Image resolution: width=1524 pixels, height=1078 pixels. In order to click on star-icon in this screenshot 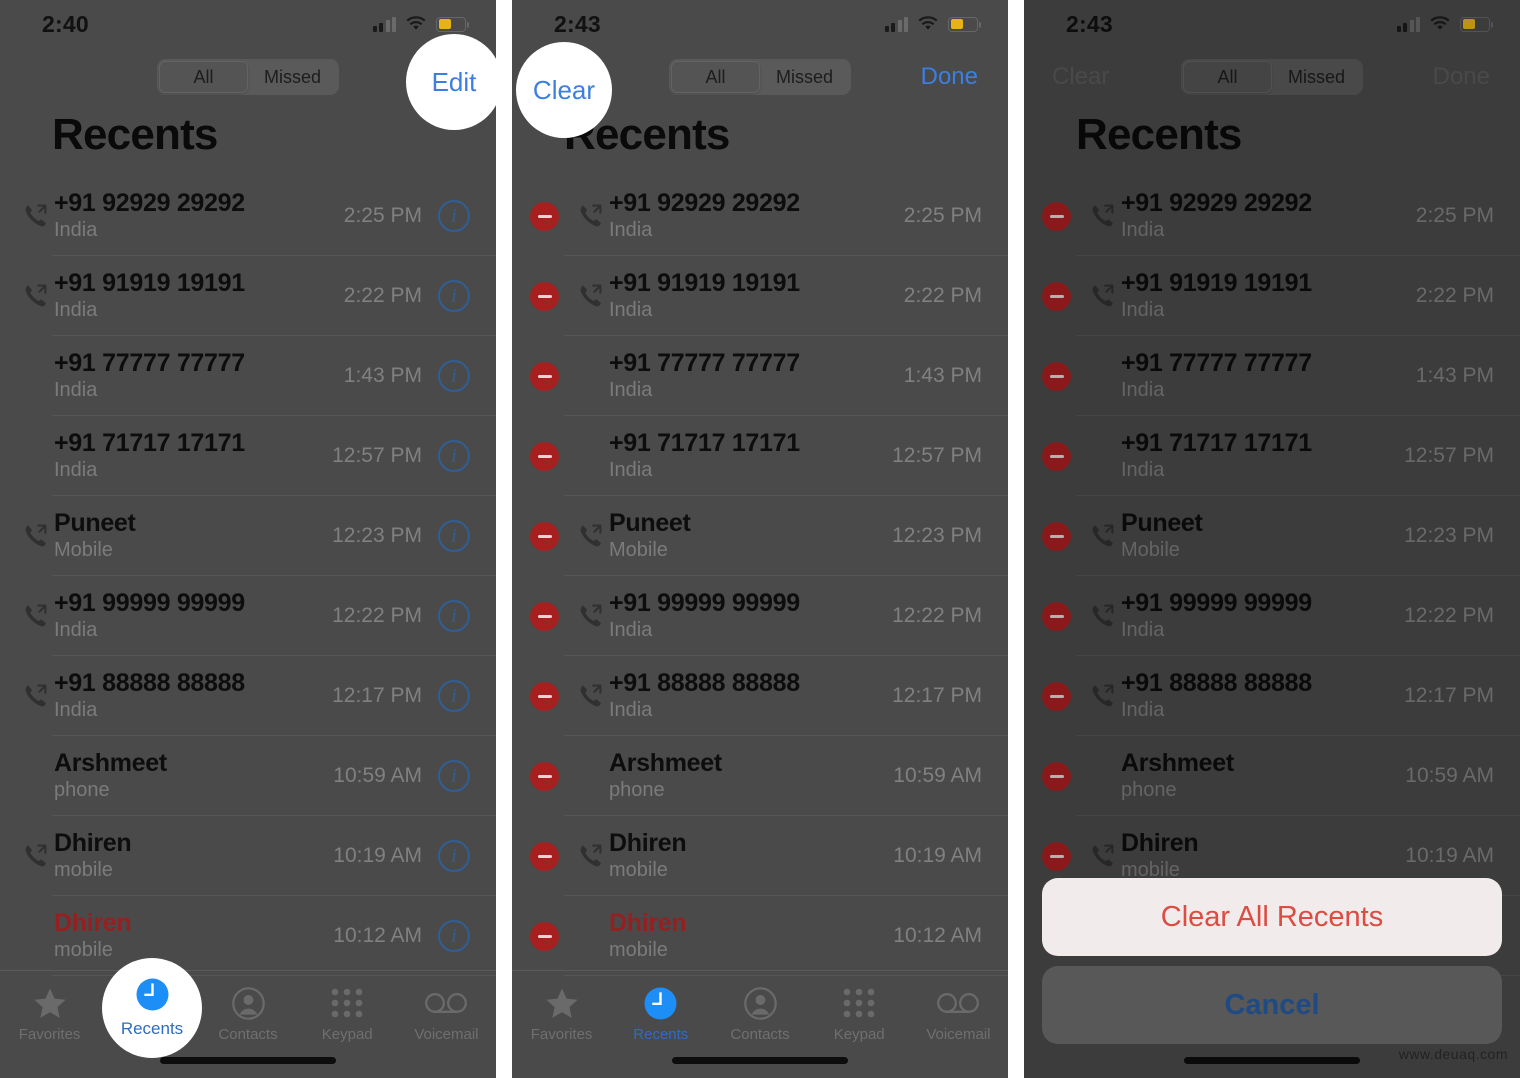, I will do `click(562, 1003)`.